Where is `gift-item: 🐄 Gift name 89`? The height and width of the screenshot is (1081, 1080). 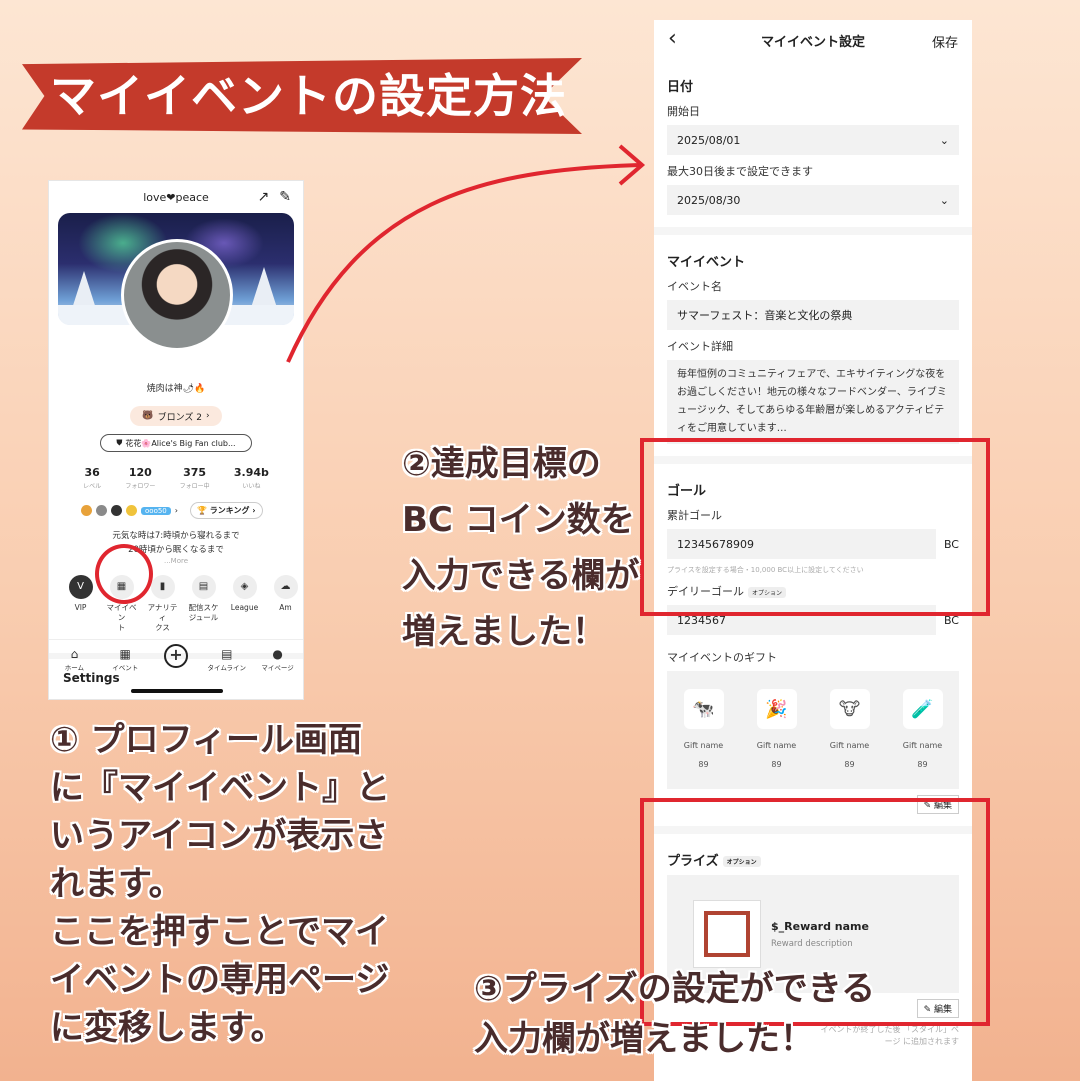
gift-item: 🐄 Gift name 89 is located at coordinates (704, 739).